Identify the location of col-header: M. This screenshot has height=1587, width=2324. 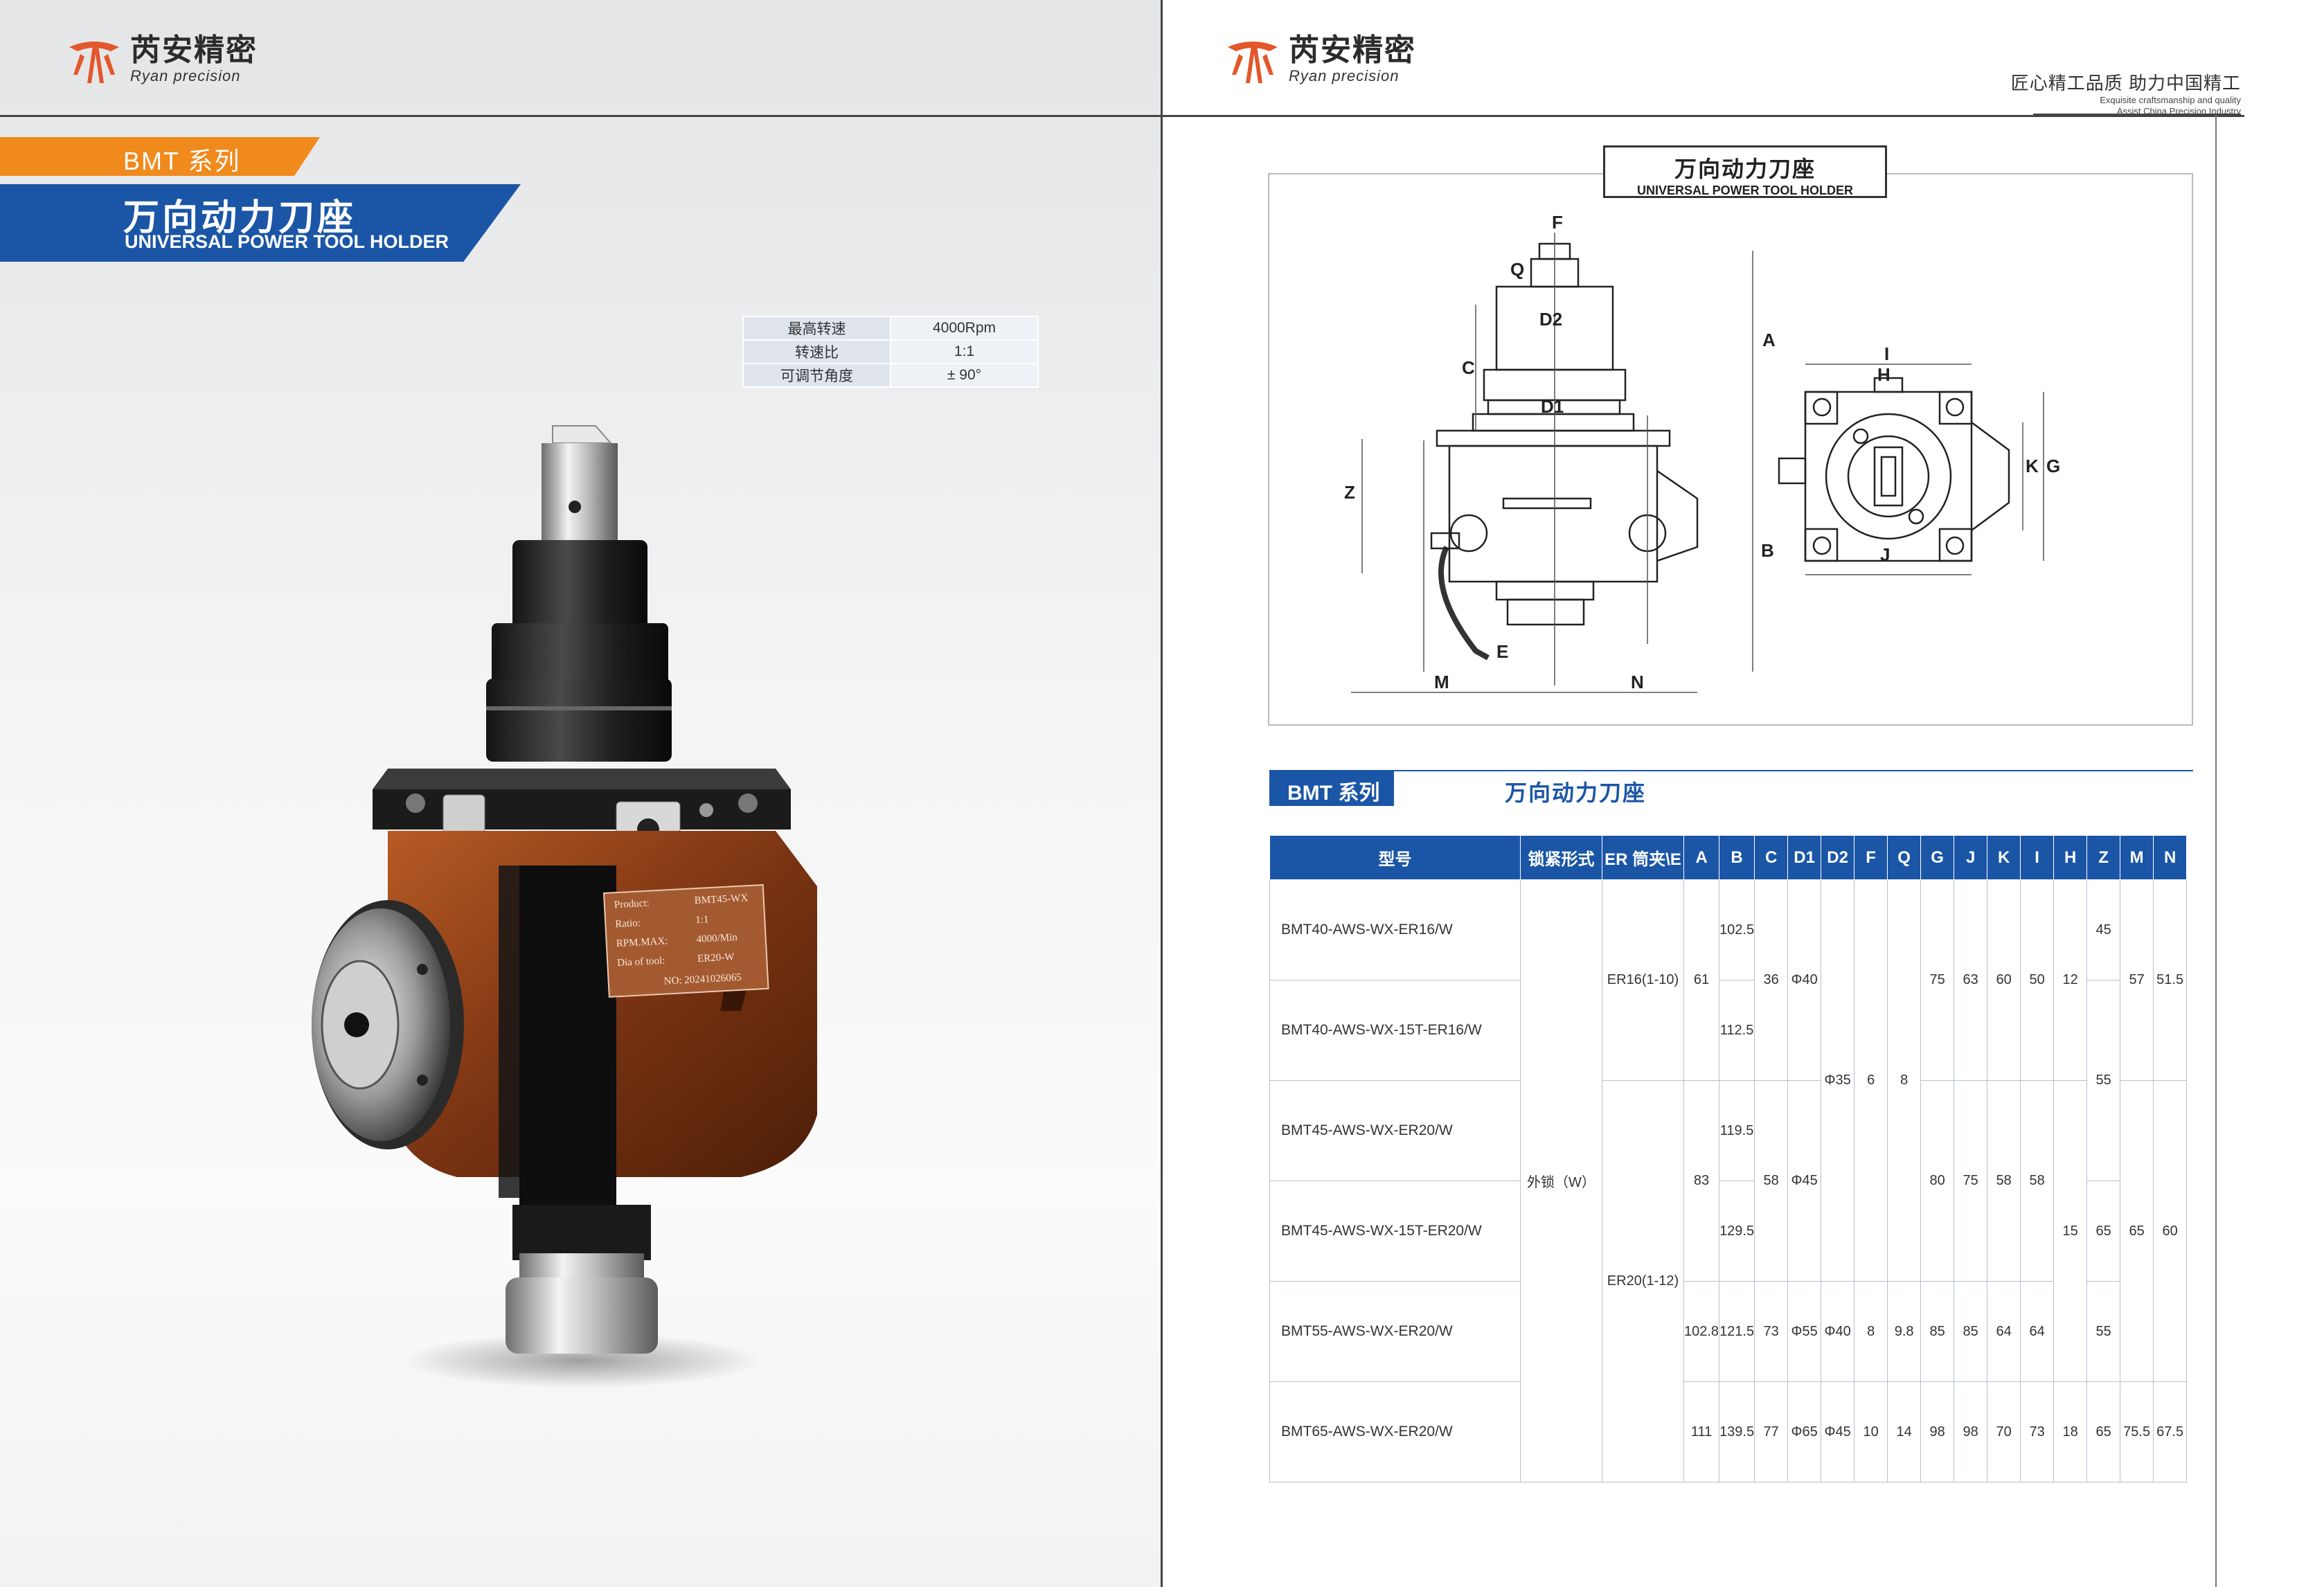
(2137, 857).